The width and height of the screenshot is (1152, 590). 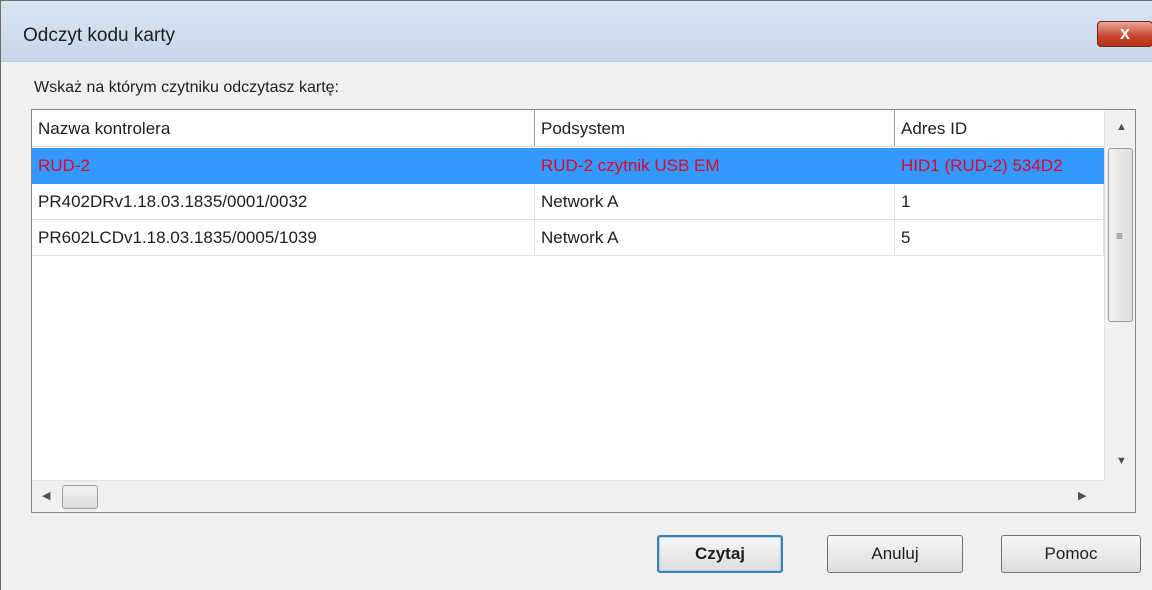 I want to click on cancel-button: Anuluj, so click(x=895, y=554).